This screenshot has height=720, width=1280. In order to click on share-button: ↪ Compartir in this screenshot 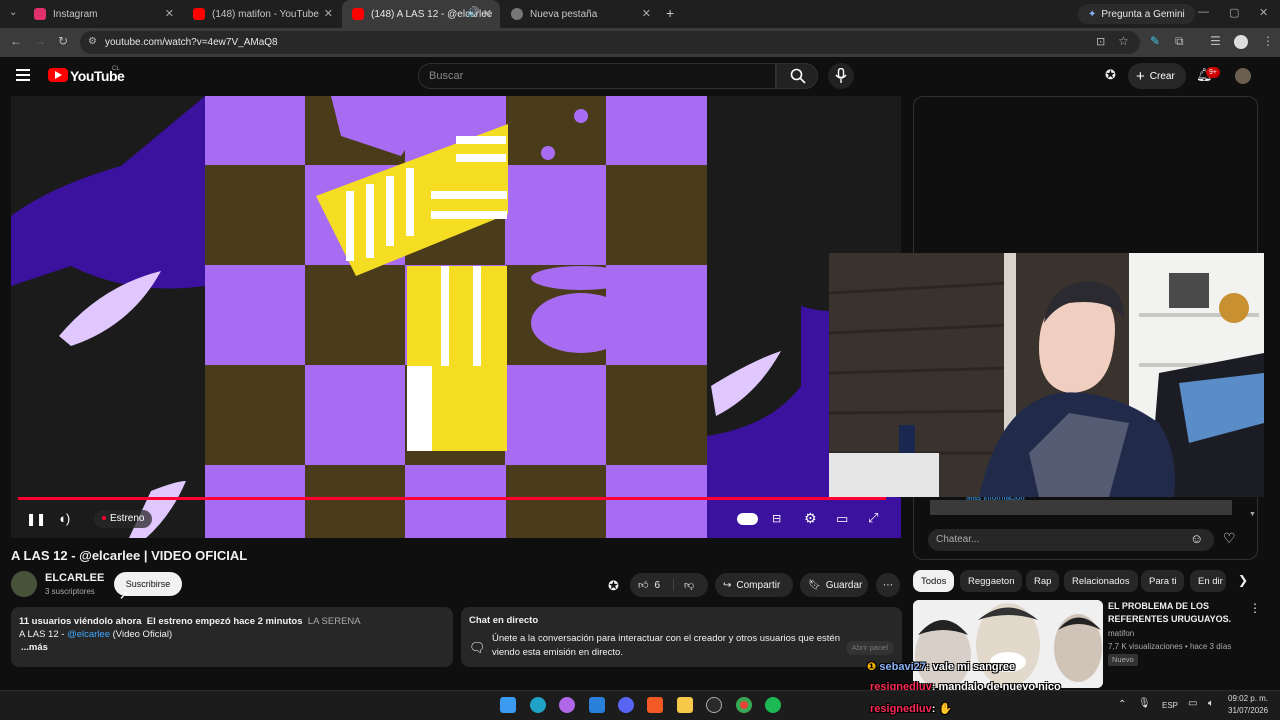, I will do `click(754, 585)`.